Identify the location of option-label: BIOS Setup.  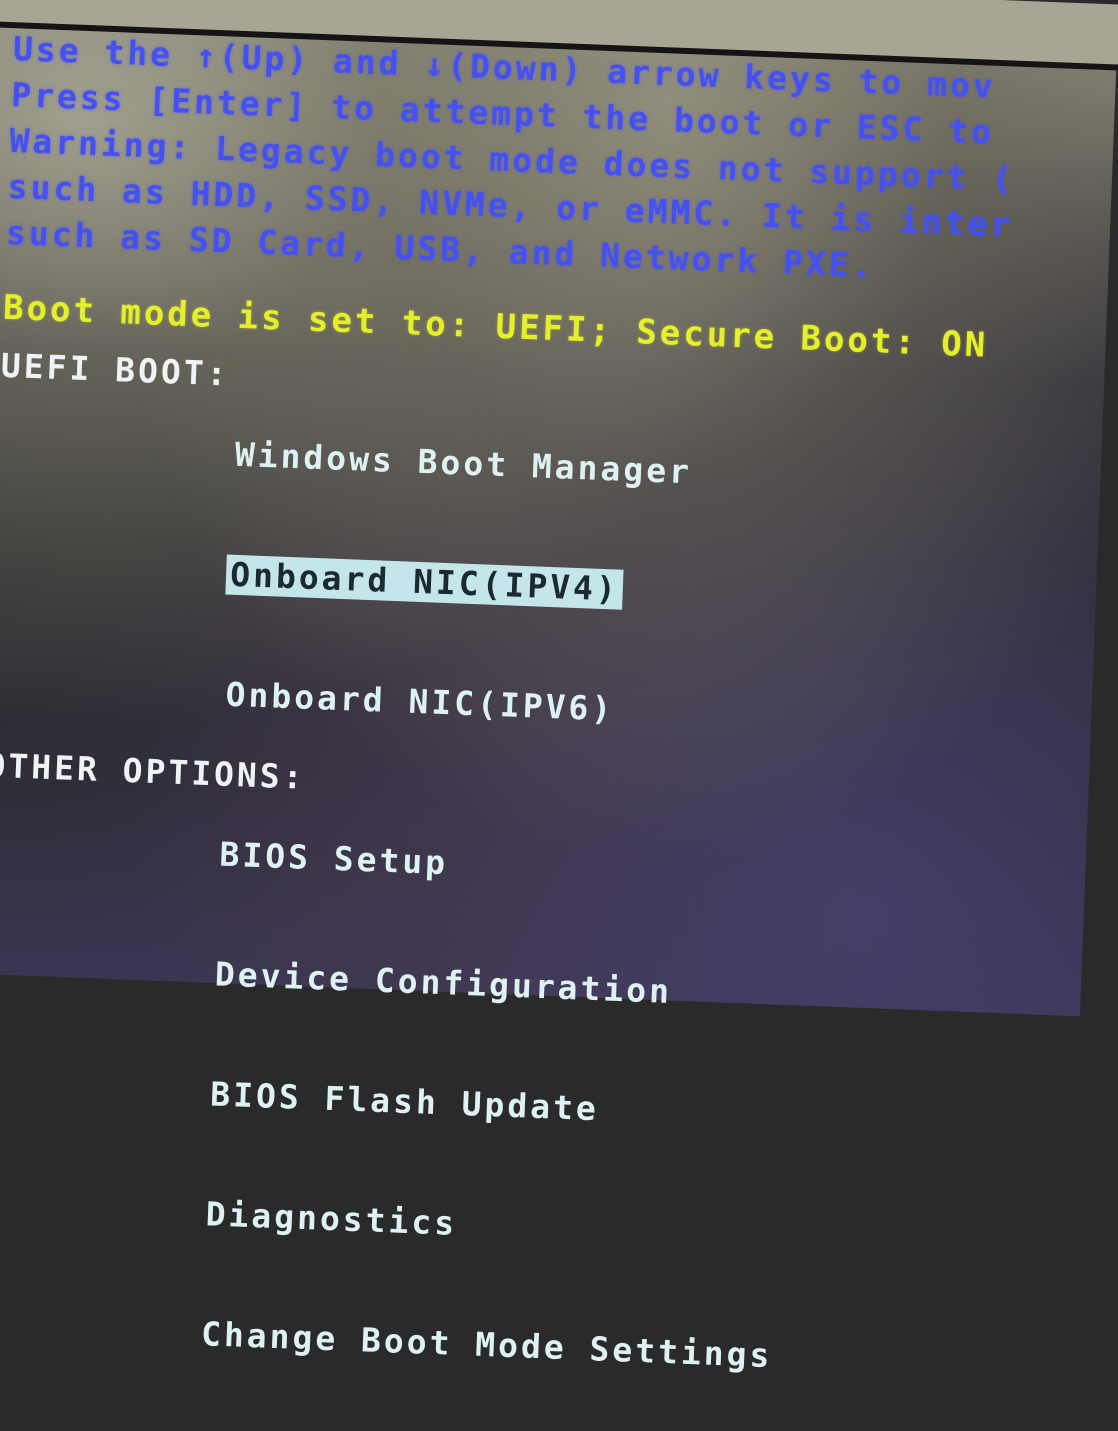
(333, 858).